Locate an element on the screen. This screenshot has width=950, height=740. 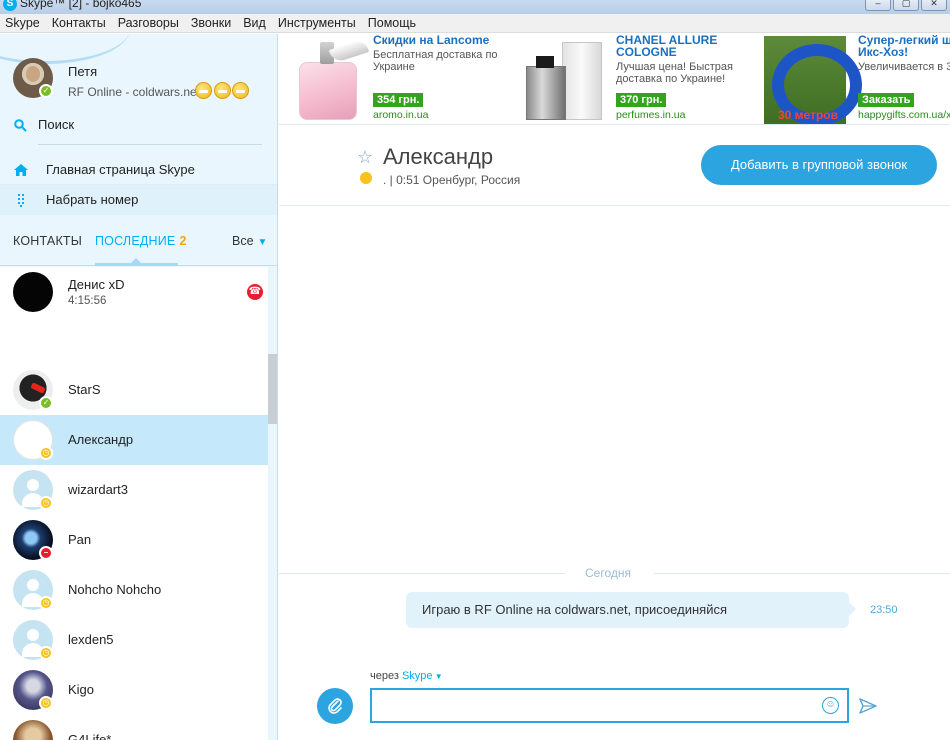
contact-item-nohcho: ◷ Nohcho Nohcho is located at coordinates (134, 590).